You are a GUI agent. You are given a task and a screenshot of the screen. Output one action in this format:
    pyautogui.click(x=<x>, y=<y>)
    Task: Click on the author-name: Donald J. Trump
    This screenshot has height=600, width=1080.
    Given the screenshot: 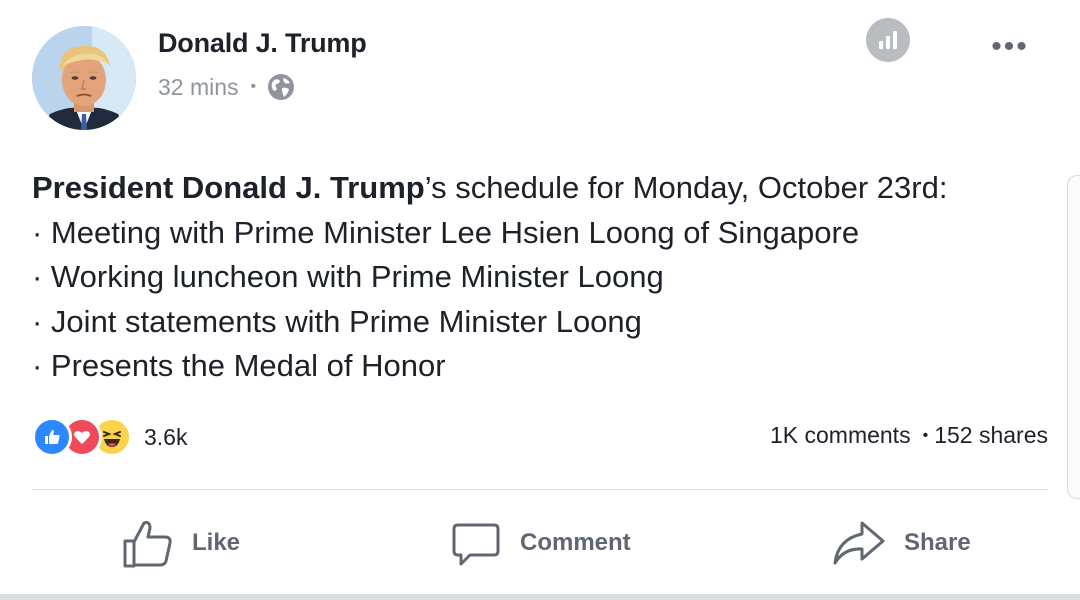 What is the action you would take?
    pyautogui.click(x=262, y=43)
    